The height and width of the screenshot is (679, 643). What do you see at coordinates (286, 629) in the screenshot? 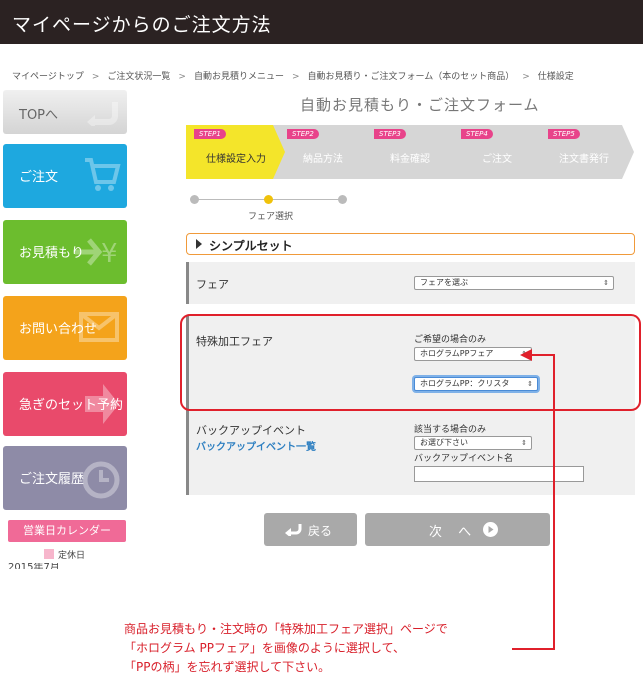
I see `note-line: 商品お見積もり・注文時の「特殊加工フェア選択」ページで` at bounding box center [286, 629].